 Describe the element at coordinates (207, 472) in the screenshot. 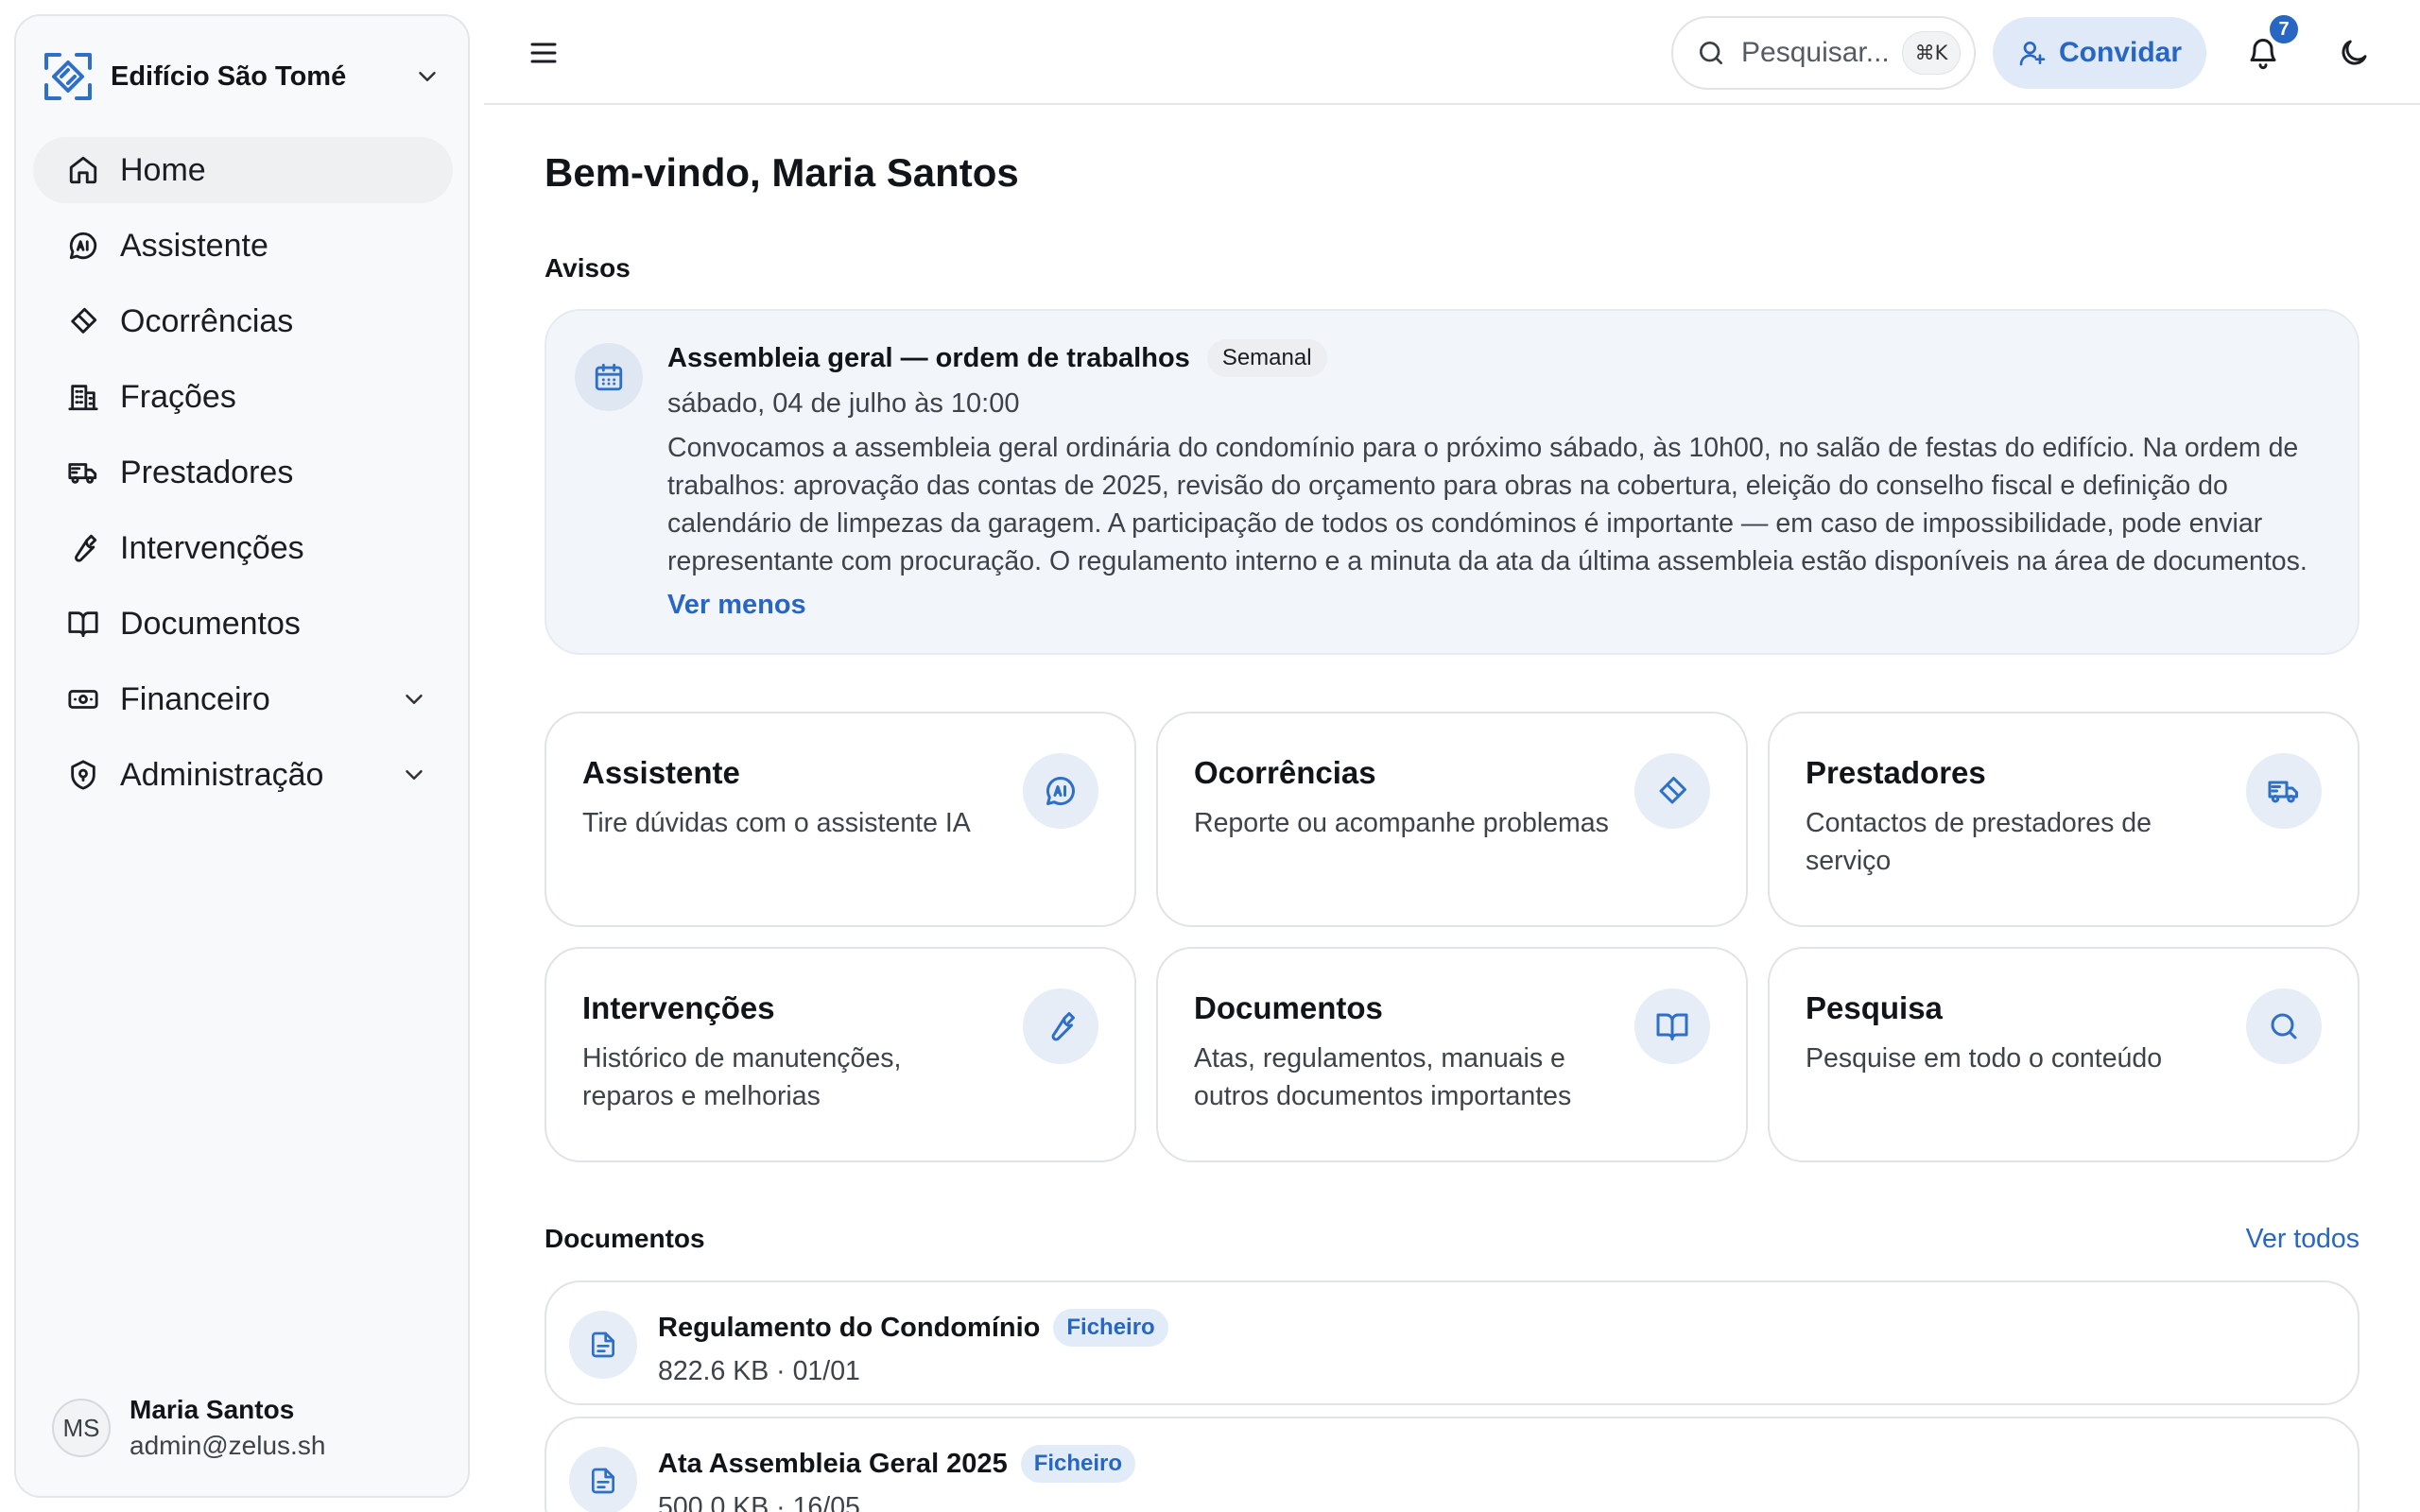

I see `sidebar-item-label: Prestadores` at that location.